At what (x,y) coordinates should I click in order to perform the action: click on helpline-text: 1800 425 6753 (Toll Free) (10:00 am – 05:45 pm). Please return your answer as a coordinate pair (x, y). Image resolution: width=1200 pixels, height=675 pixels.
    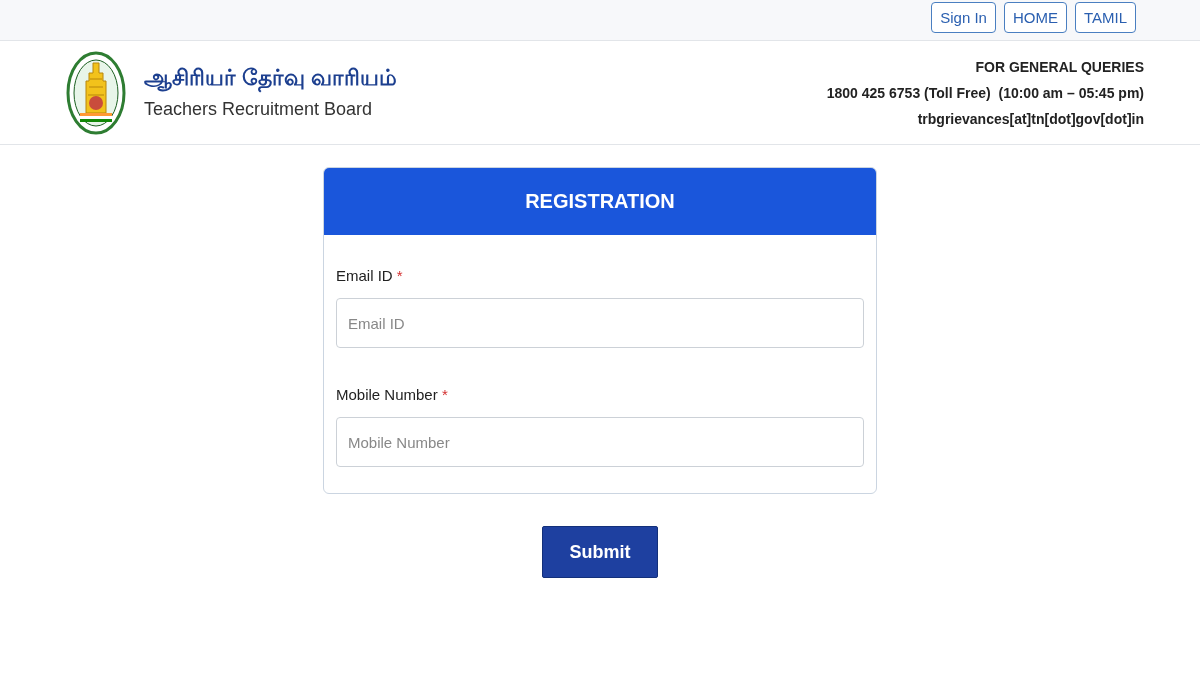
    Looking at the image, I should click on (985, 93).